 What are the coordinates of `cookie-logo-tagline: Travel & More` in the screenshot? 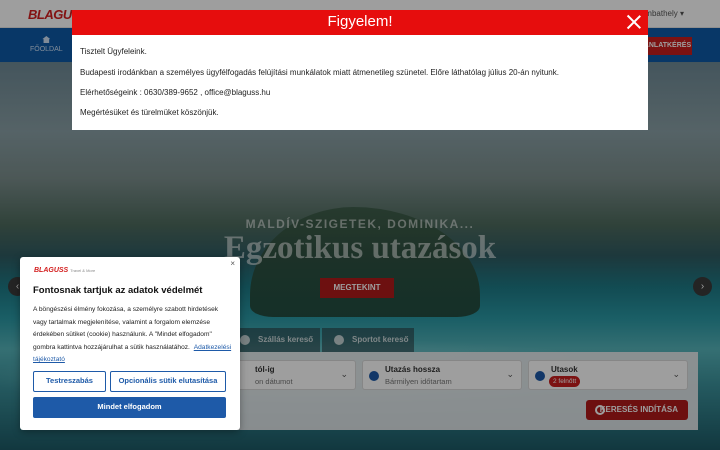 It's located at (83, 270).